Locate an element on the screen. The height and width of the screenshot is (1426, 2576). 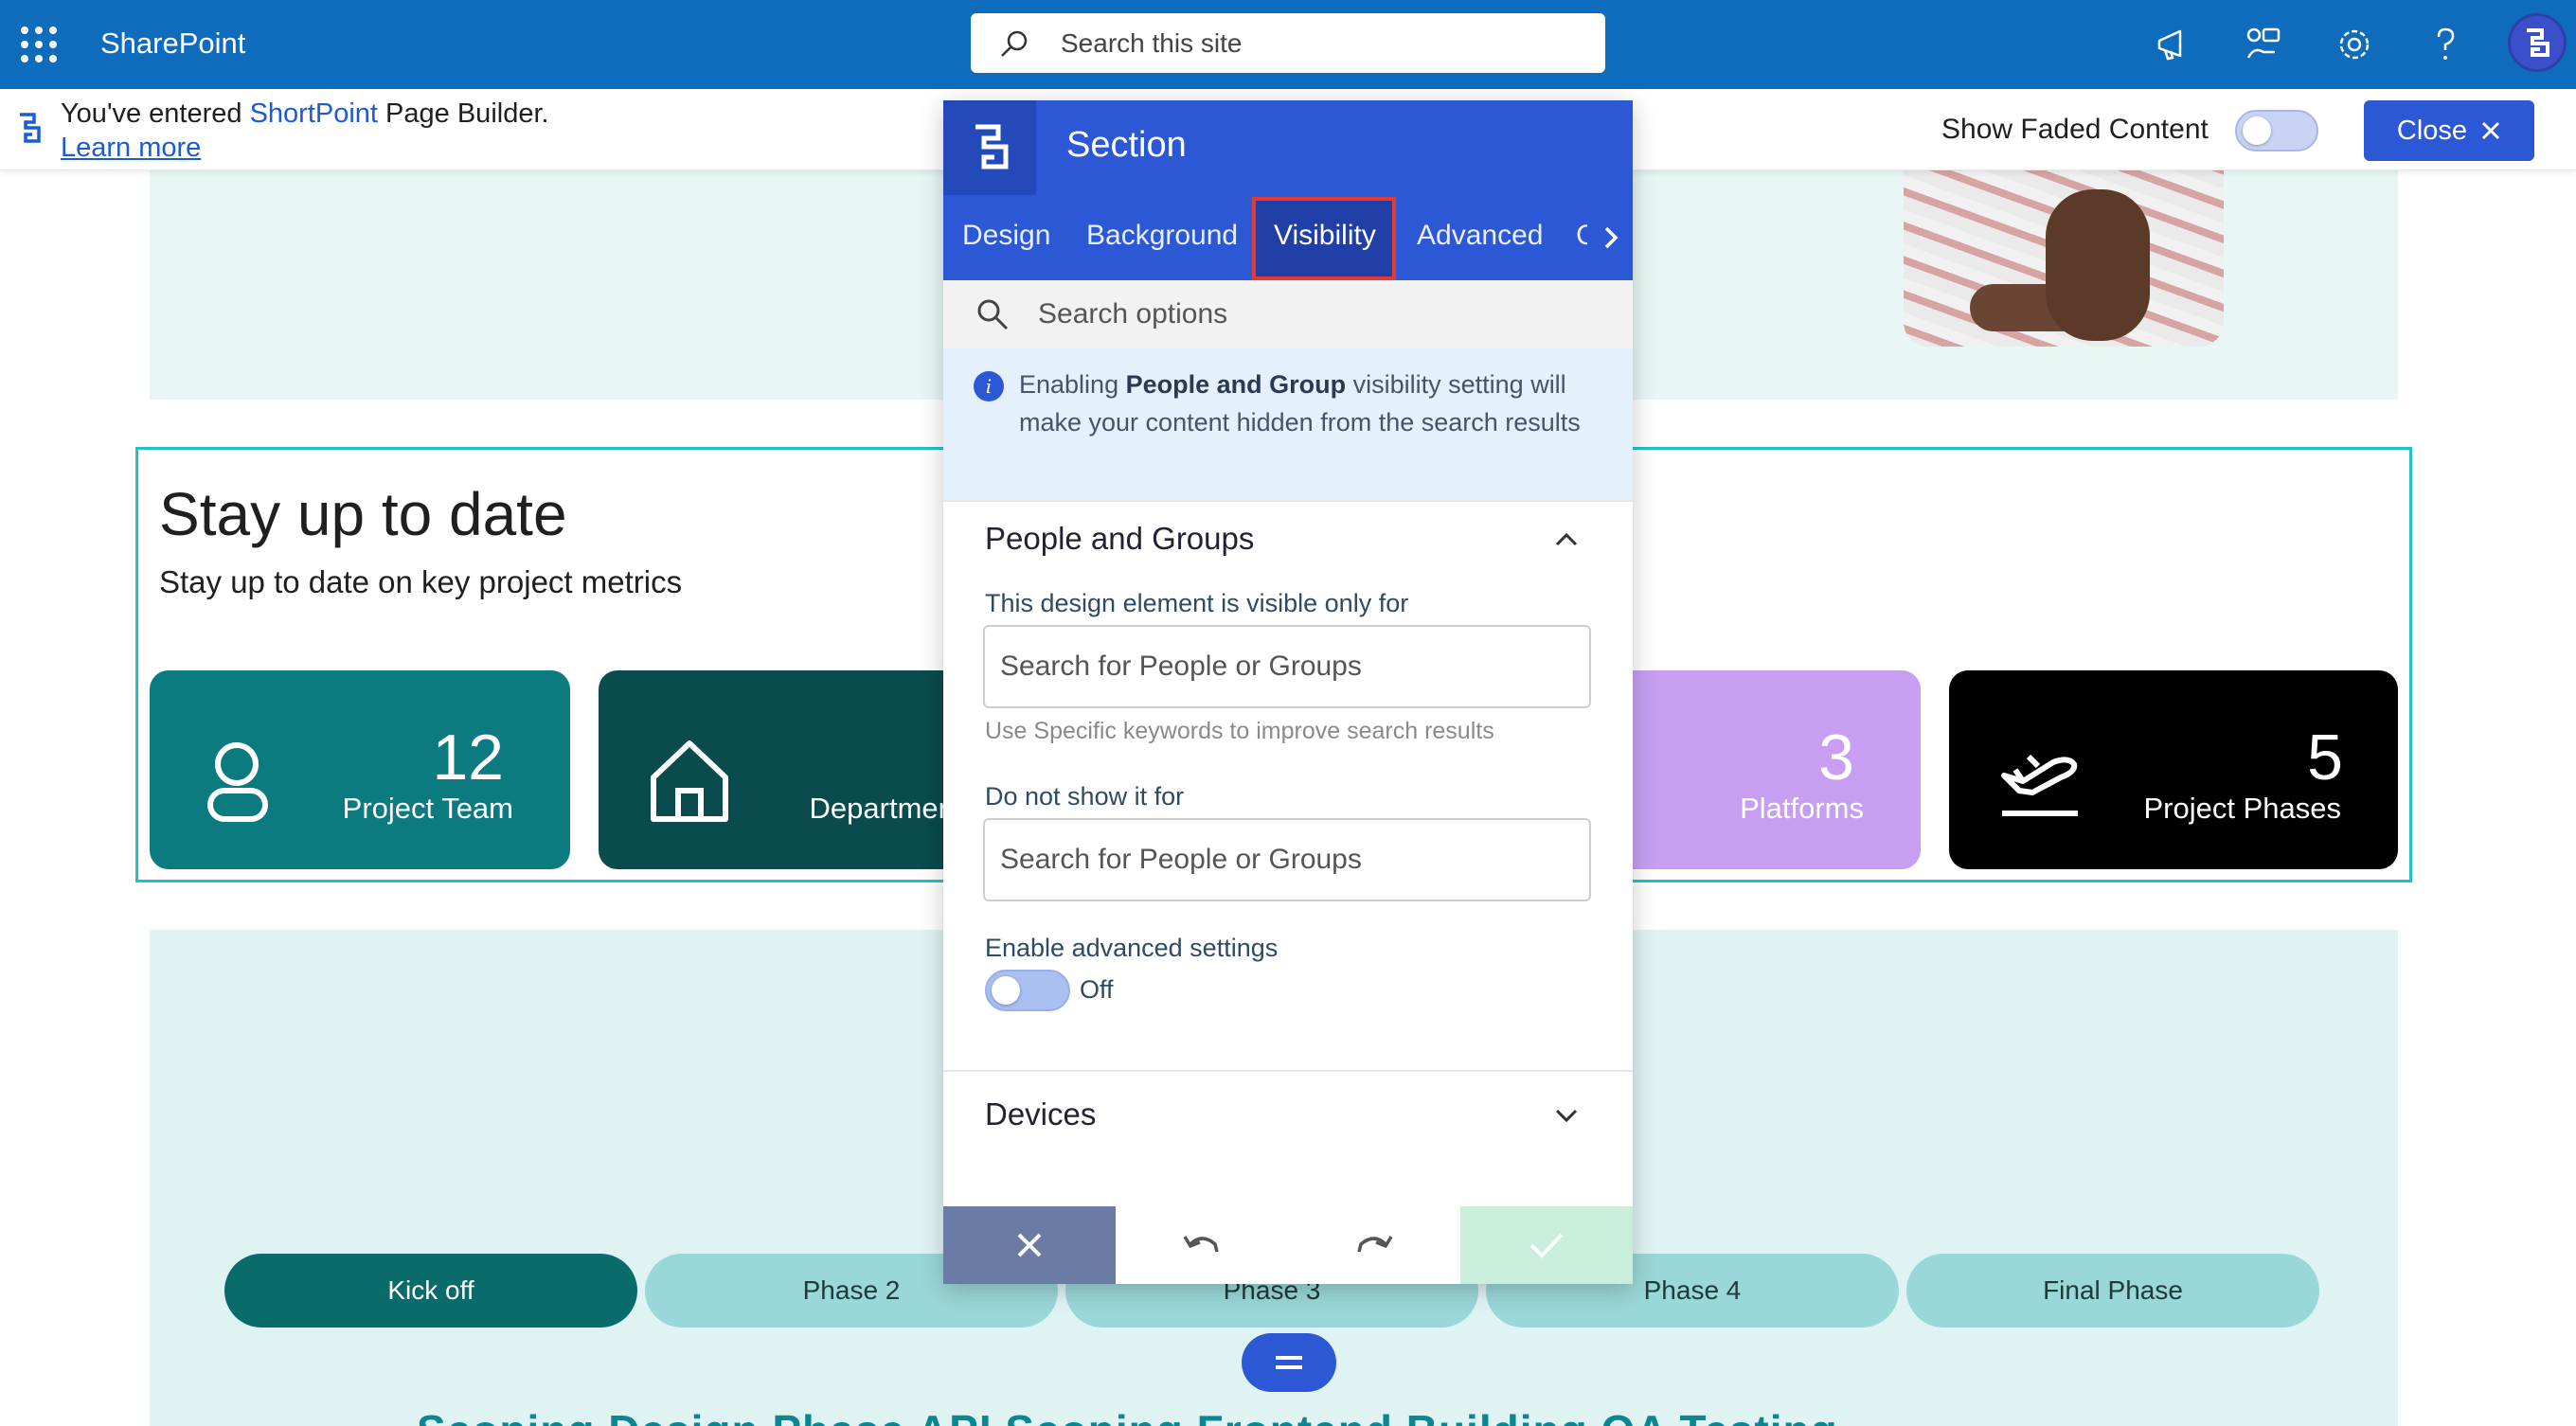
options-search is located at coordinates (1288, 314).